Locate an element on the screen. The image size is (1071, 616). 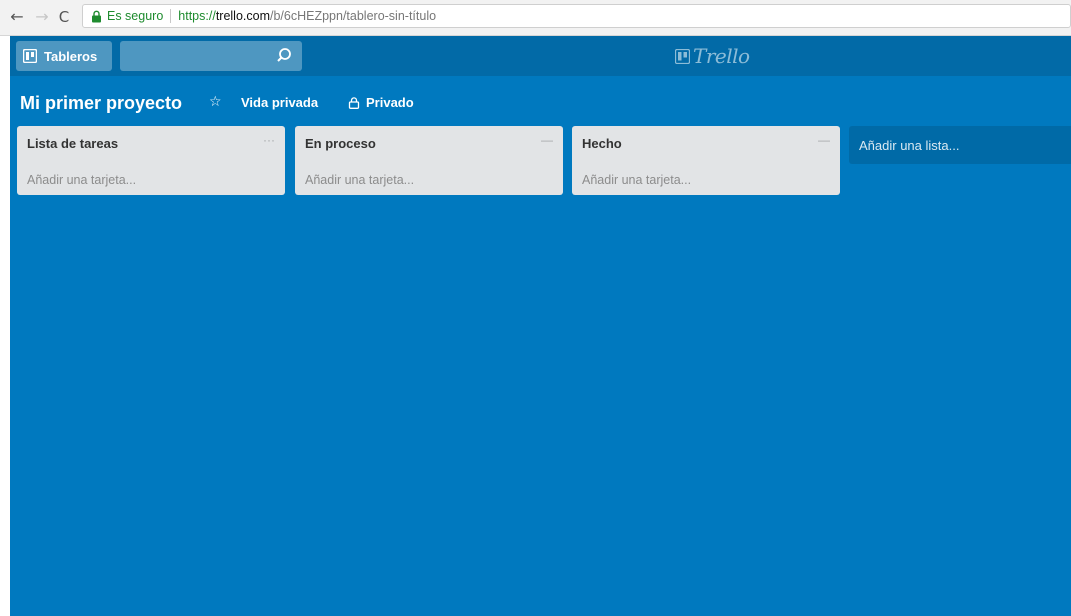
trello-logo-icon is located at coordinates (682, 56).